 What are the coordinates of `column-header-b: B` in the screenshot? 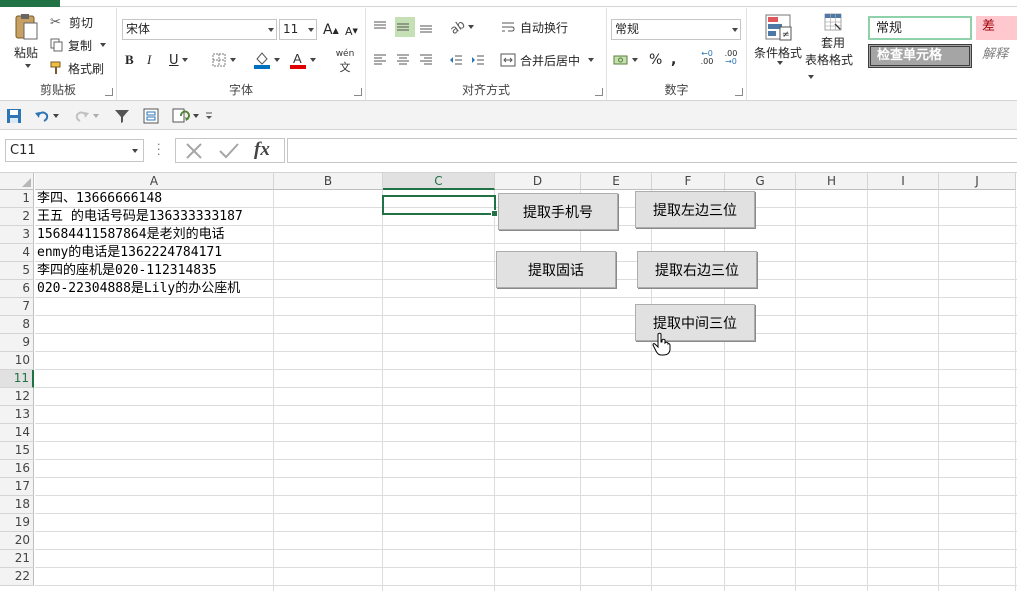 It's located at (328, 181).